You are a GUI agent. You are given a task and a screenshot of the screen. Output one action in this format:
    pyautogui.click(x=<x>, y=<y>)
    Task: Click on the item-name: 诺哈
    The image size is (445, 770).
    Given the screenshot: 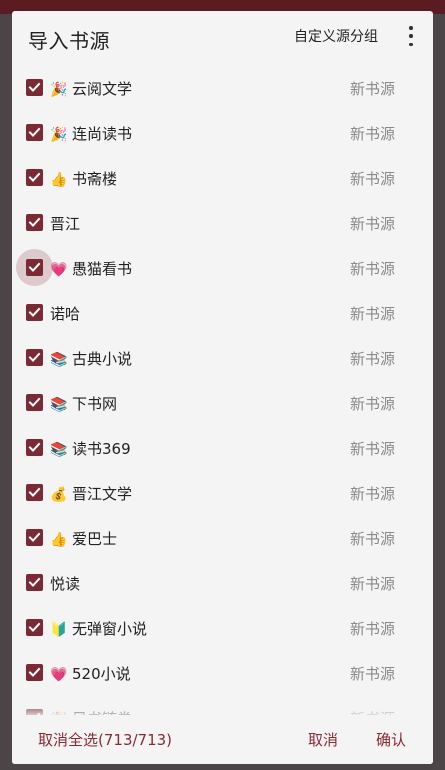 What is the action you would take?
    pyautogui.click(x=65, y=314)
    